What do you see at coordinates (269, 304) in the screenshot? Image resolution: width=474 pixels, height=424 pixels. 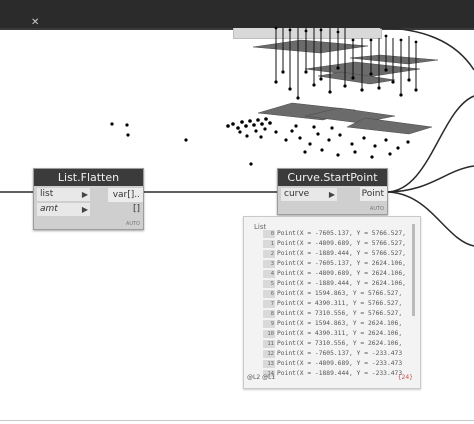 I see `list-index: 7` at bounding box center [269, 304].